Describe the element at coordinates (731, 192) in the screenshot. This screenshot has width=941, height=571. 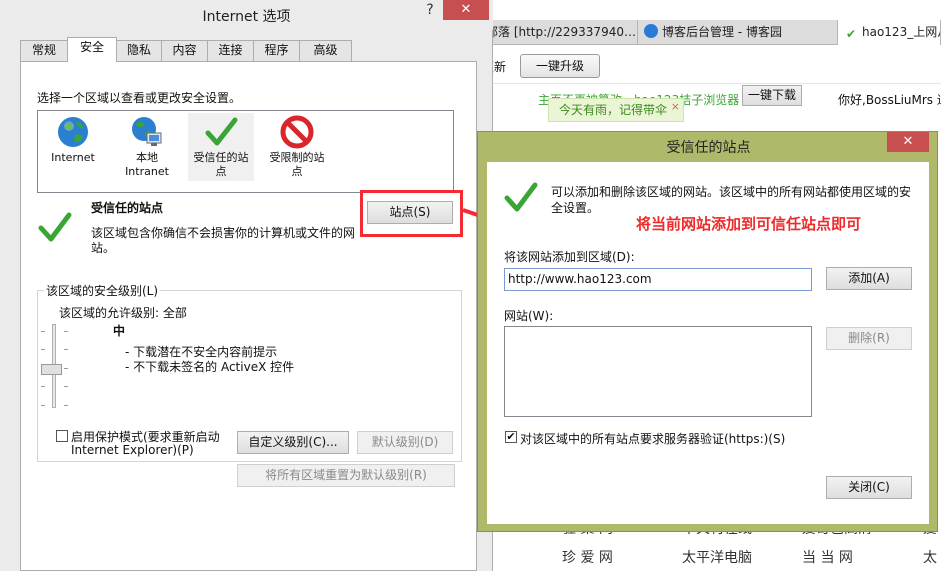
I see `trusted-sites-description: 可以添加和删除该区域的网站。该区域中的所有网站都使用区域的安` at that location.